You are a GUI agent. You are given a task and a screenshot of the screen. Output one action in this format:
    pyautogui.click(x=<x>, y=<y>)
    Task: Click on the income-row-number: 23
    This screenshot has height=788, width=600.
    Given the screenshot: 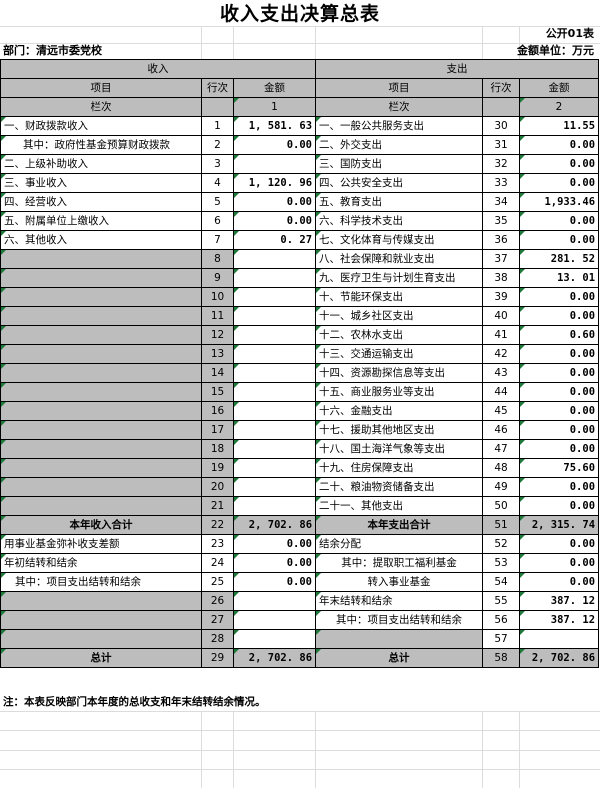 What is the action you would take?
    pyautogui.click(x=217, y=544)
    